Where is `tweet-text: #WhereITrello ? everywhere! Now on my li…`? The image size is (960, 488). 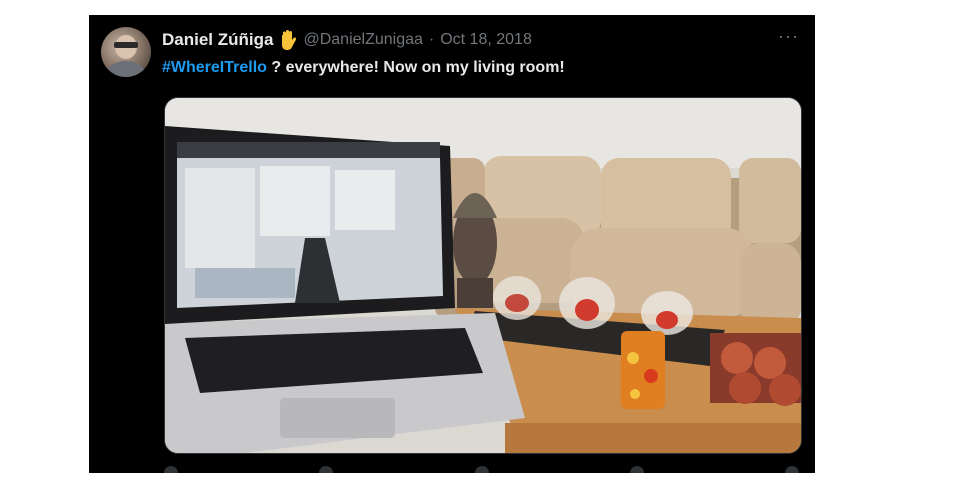 tweet-text: #WhereITrello ? everywhere! Now on my li… is located at coordinates (480, 68).